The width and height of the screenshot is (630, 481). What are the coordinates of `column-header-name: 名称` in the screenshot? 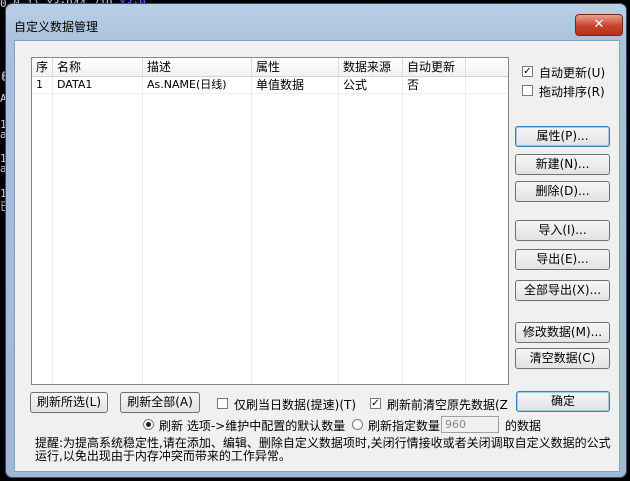 It's located at (98, 67).